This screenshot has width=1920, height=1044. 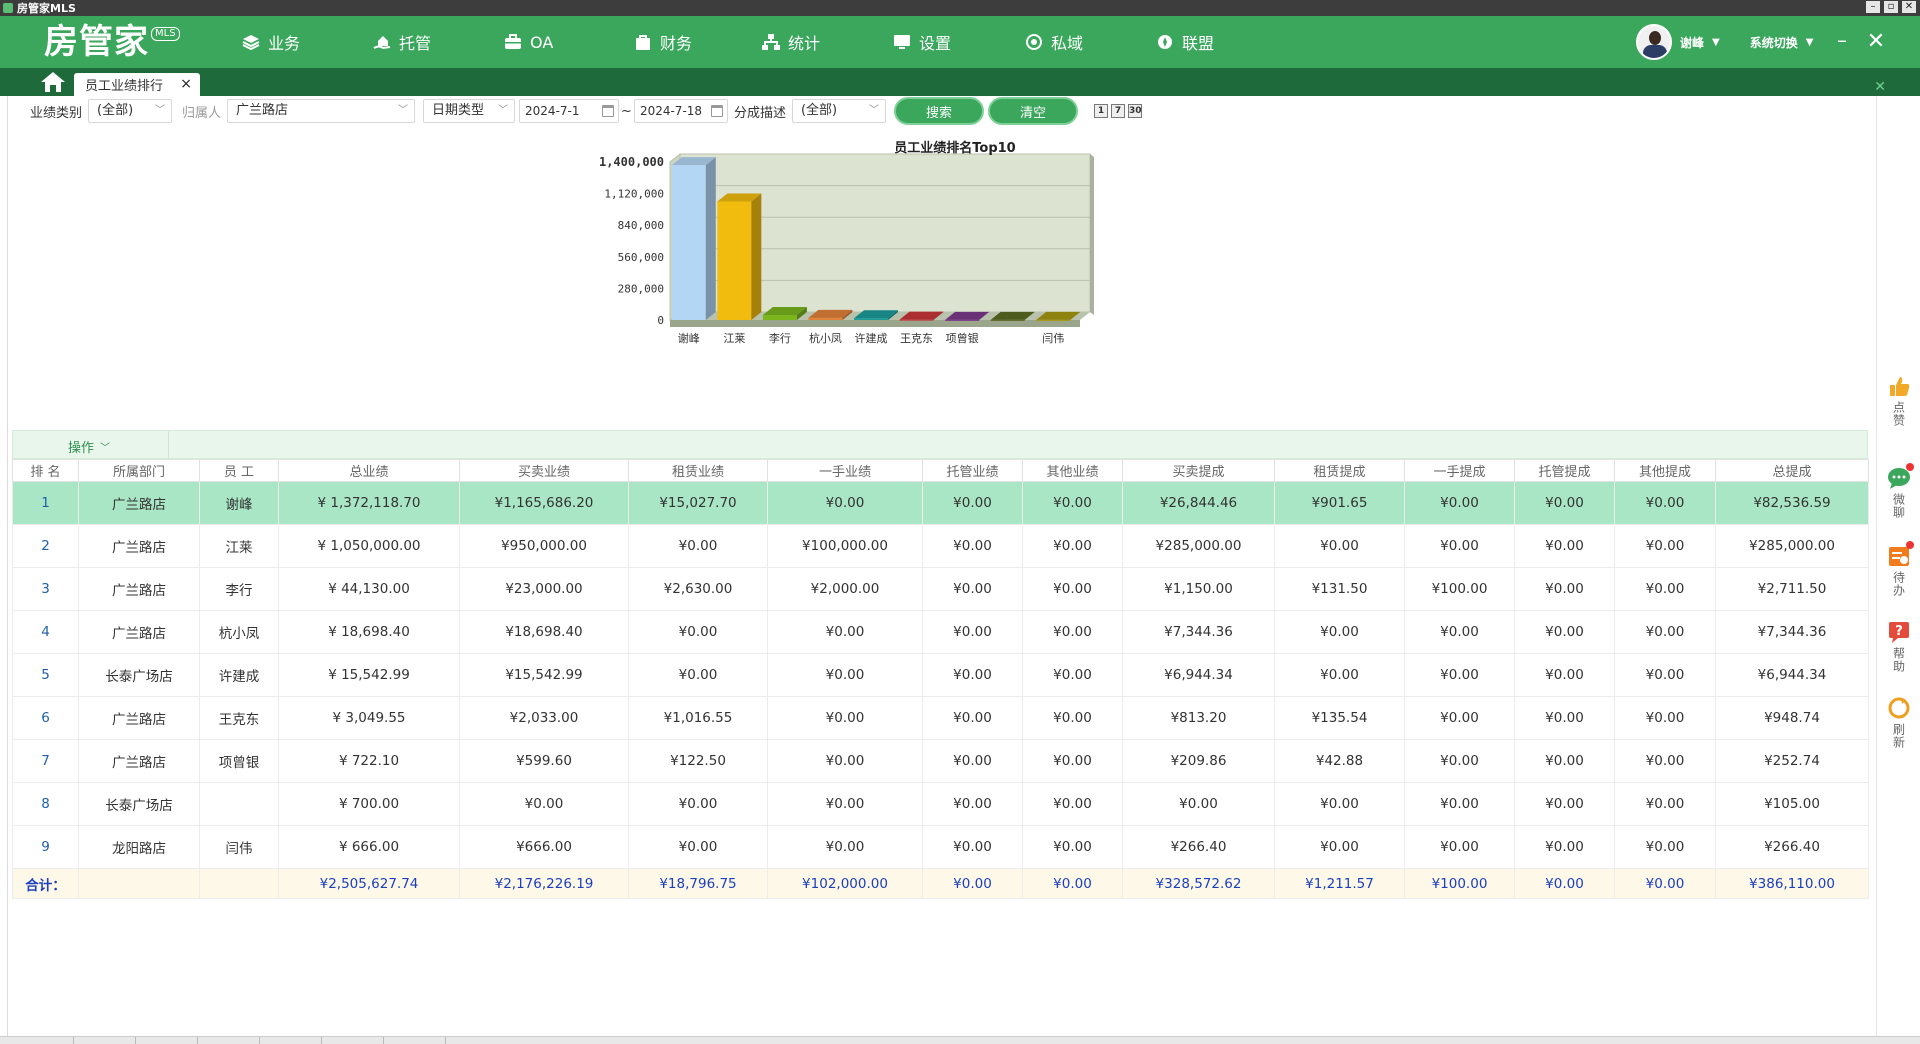 I want to click on column-header: 租赁提成, so click(x=1339, y=470).